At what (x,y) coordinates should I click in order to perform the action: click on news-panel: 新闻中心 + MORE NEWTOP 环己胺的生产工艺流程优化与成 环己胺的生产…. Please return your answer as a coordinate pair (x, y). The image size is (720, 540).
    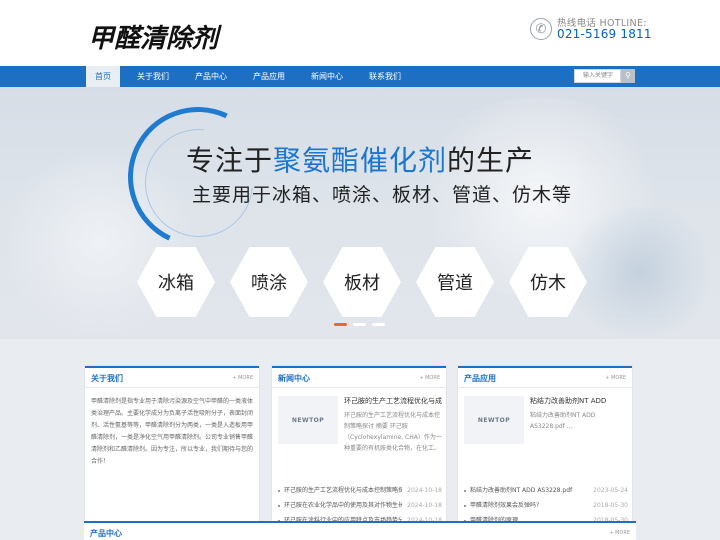
    Looking at the image, I should click on (359, 452).